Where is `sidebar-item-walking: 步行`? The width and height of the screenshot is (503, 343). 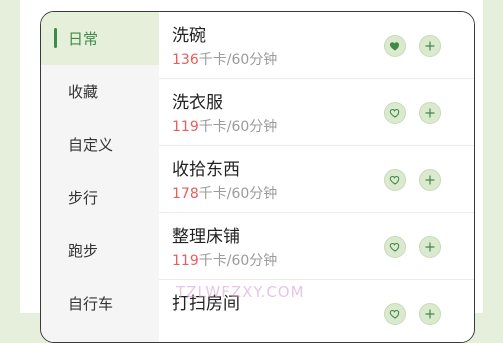
sidebar-item-walking: 步行 is located at coordinates (100, 197).